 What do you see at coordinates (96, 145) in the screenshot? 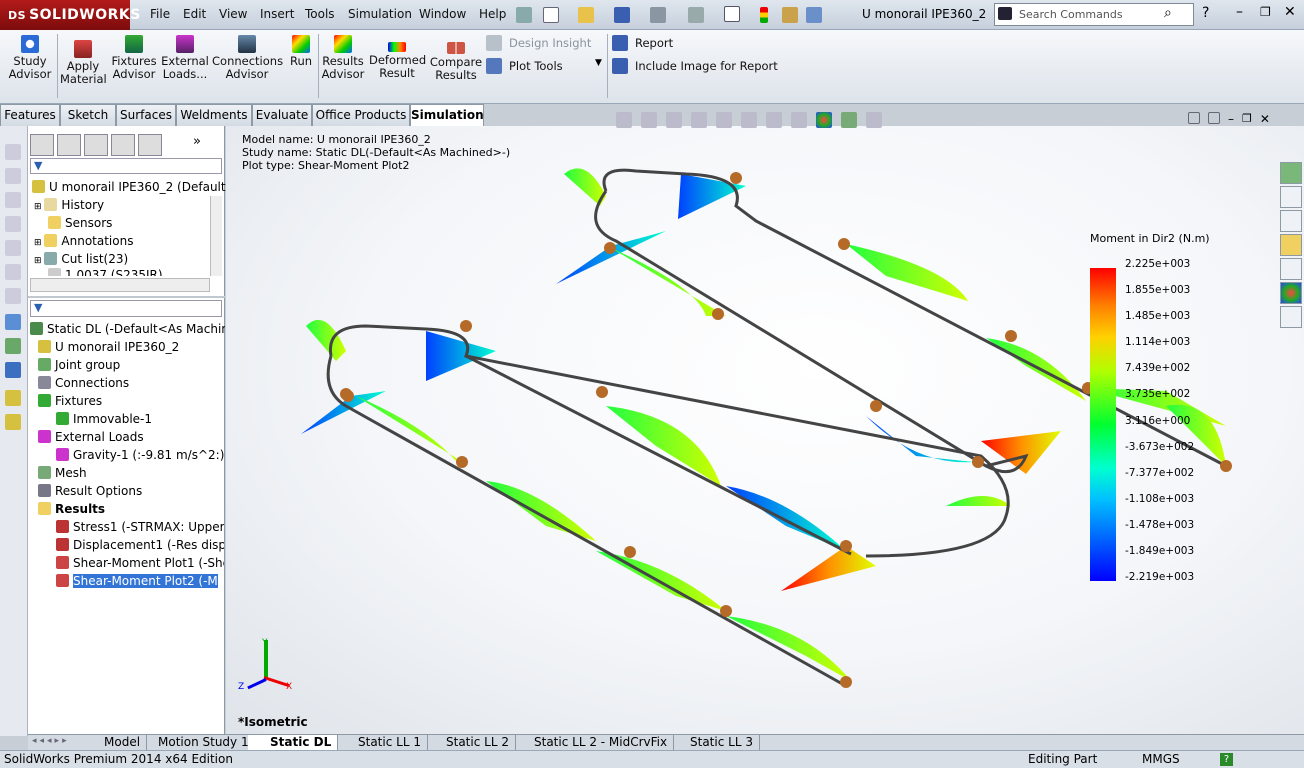
I see `configurationmanager-tab-icon` at bounding box center [96, 145].